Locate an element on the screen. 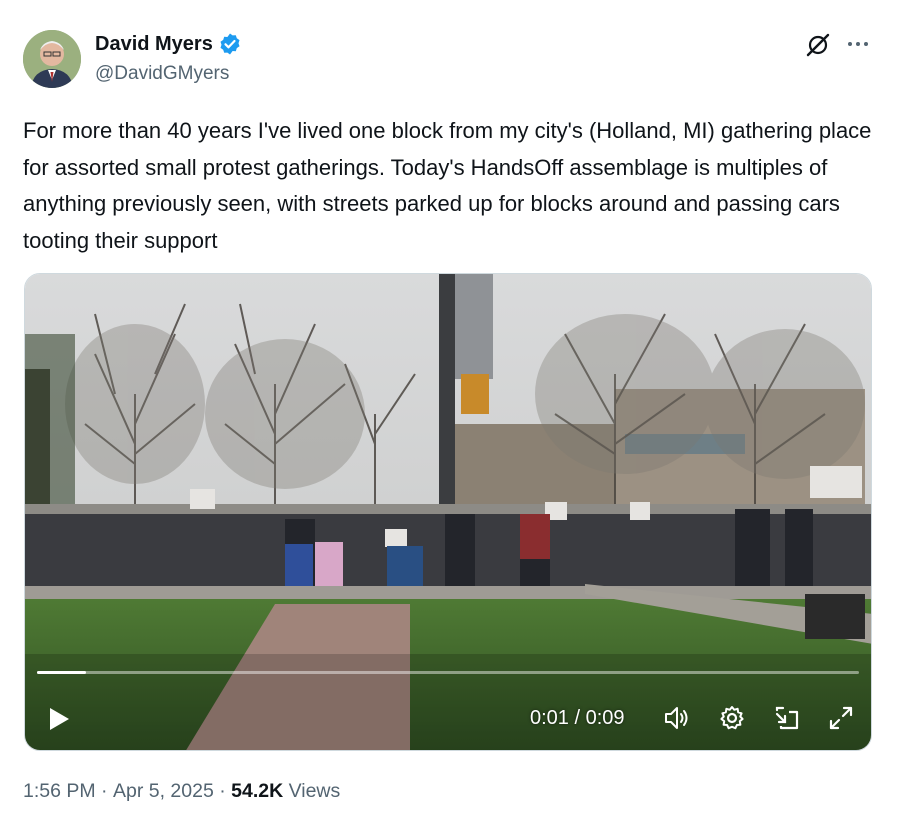  author-handle: @DavidGMyers is located at coordinates (162, 74).